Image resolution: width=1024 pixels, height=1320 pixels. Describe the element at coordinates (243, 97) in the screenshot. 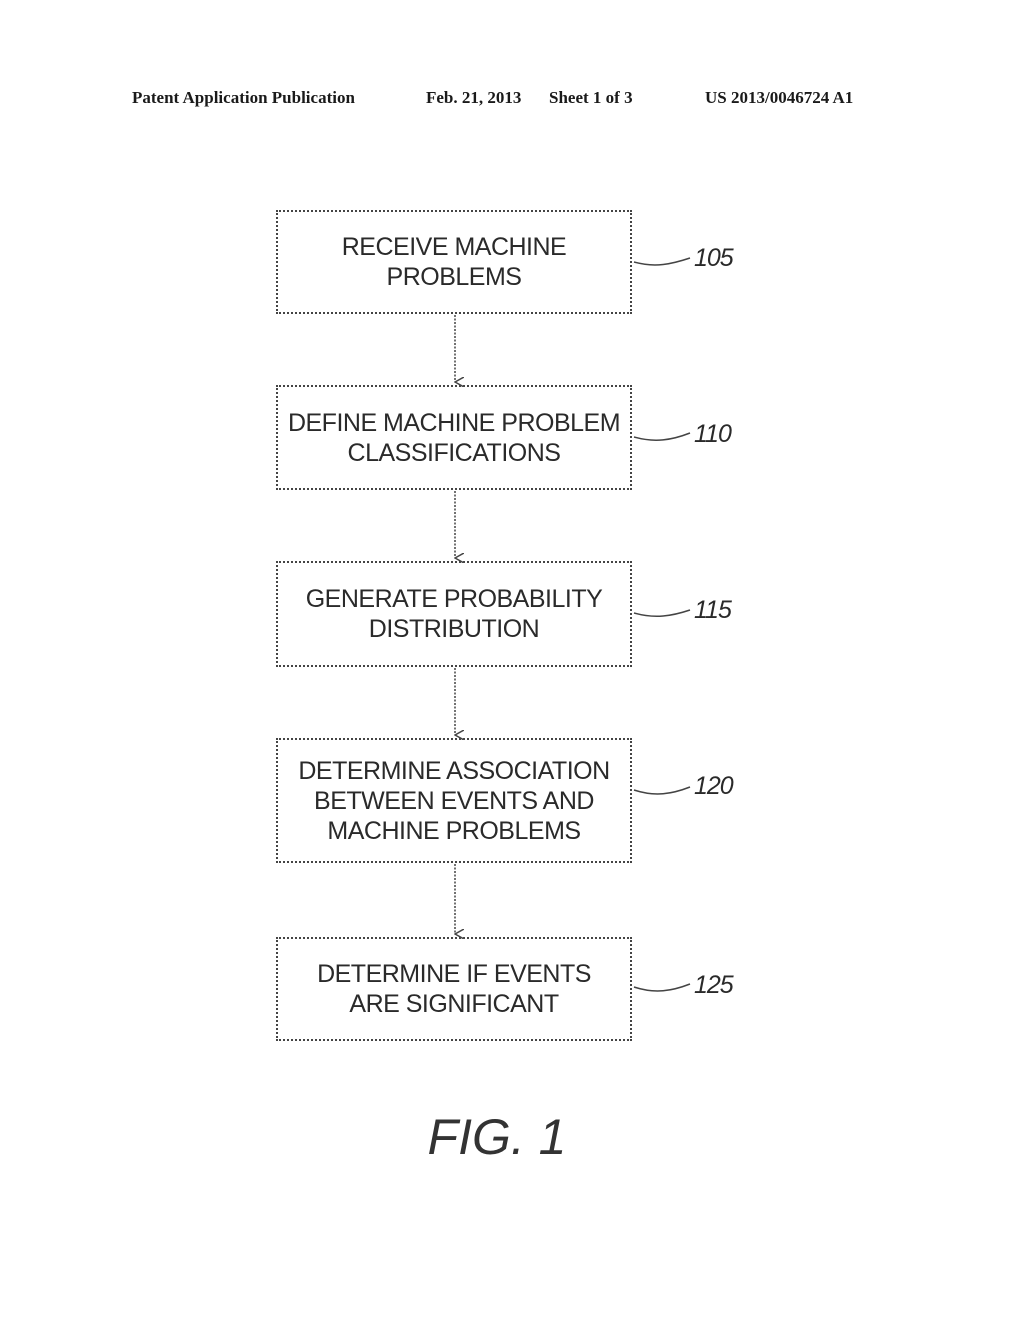

I see `publication-label: Patent Application Publication` at that location.